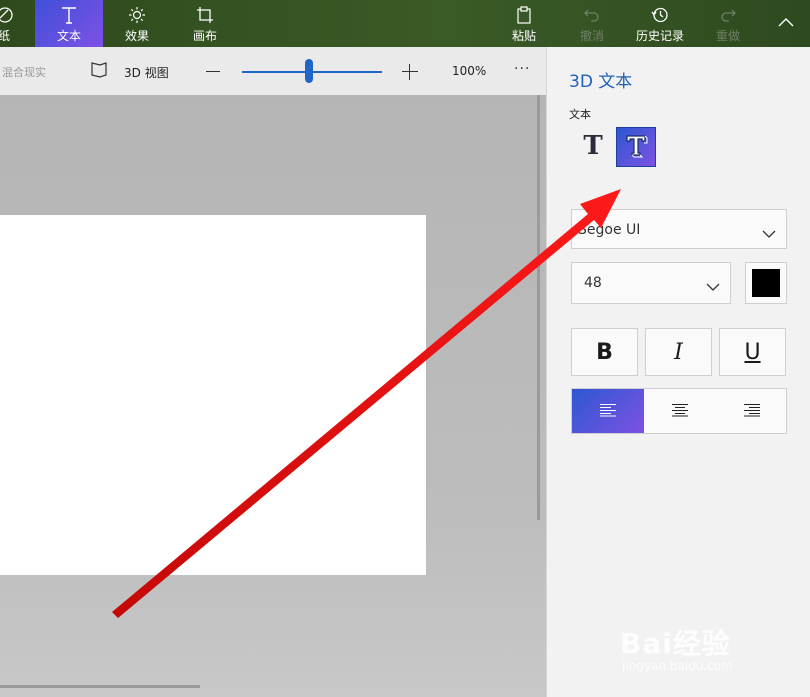  I want to click on bold-button: B, so click(604, 352).